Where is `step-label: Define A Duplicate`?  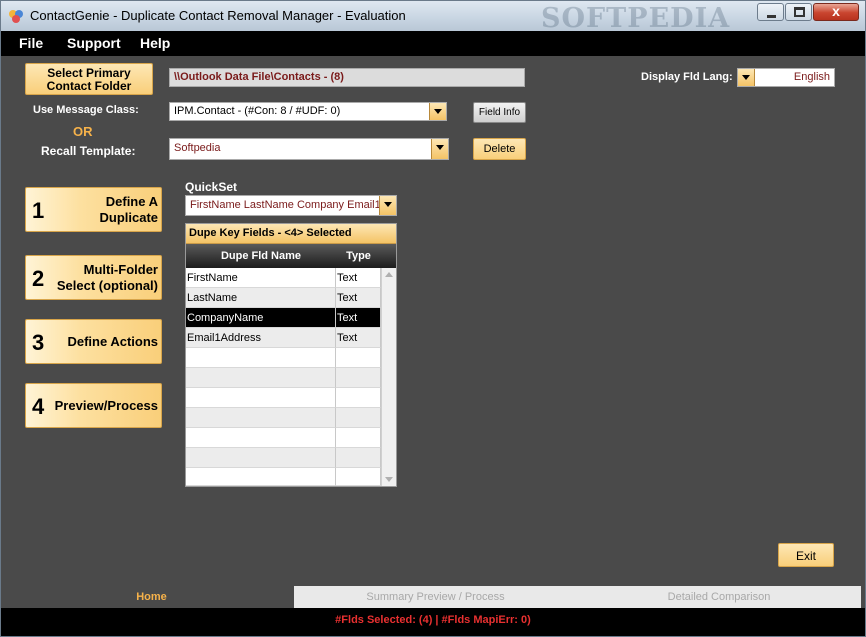
step-label: Define A Duplicate is located at coordinates (128, 209).